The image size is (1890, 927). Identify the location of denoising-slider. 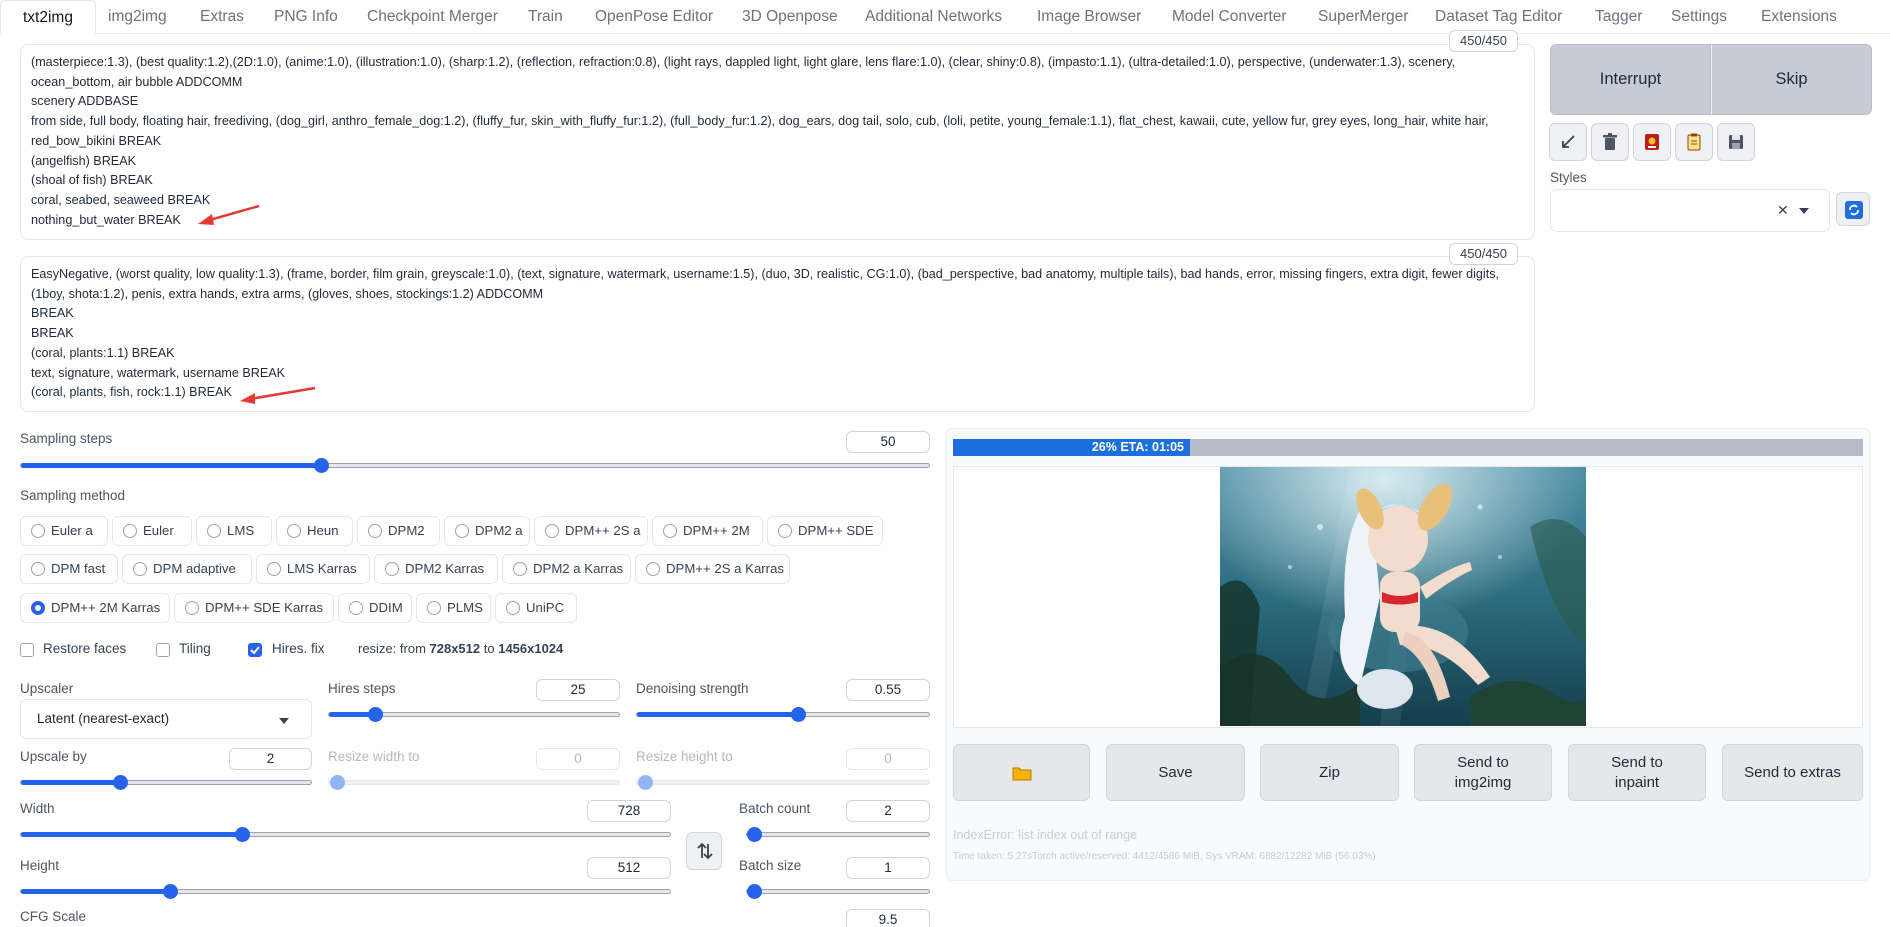
(783, 714).